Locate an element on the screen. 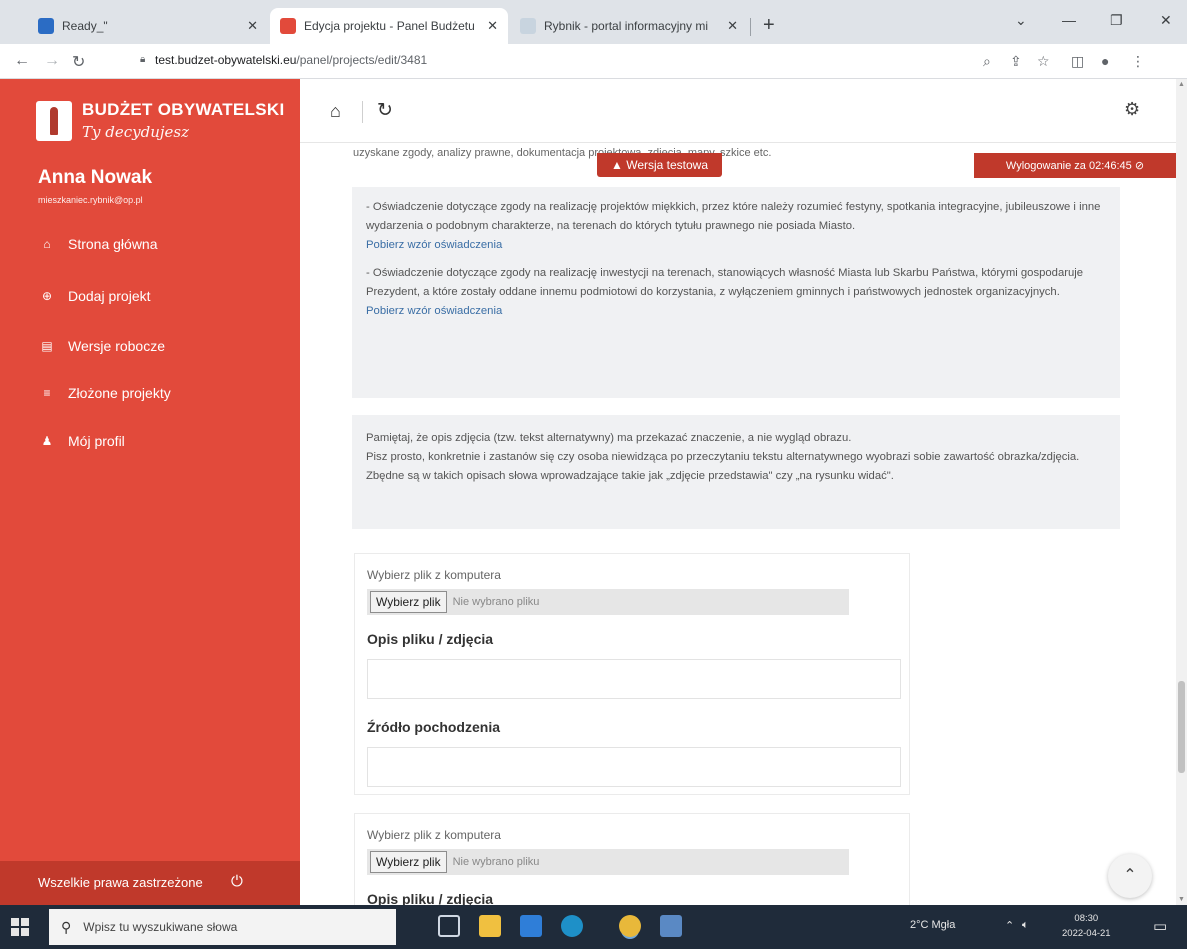 The height and width of the screenshot is (949, 1187). notification-icon: ▭ is located at coordinates (1160, 926).